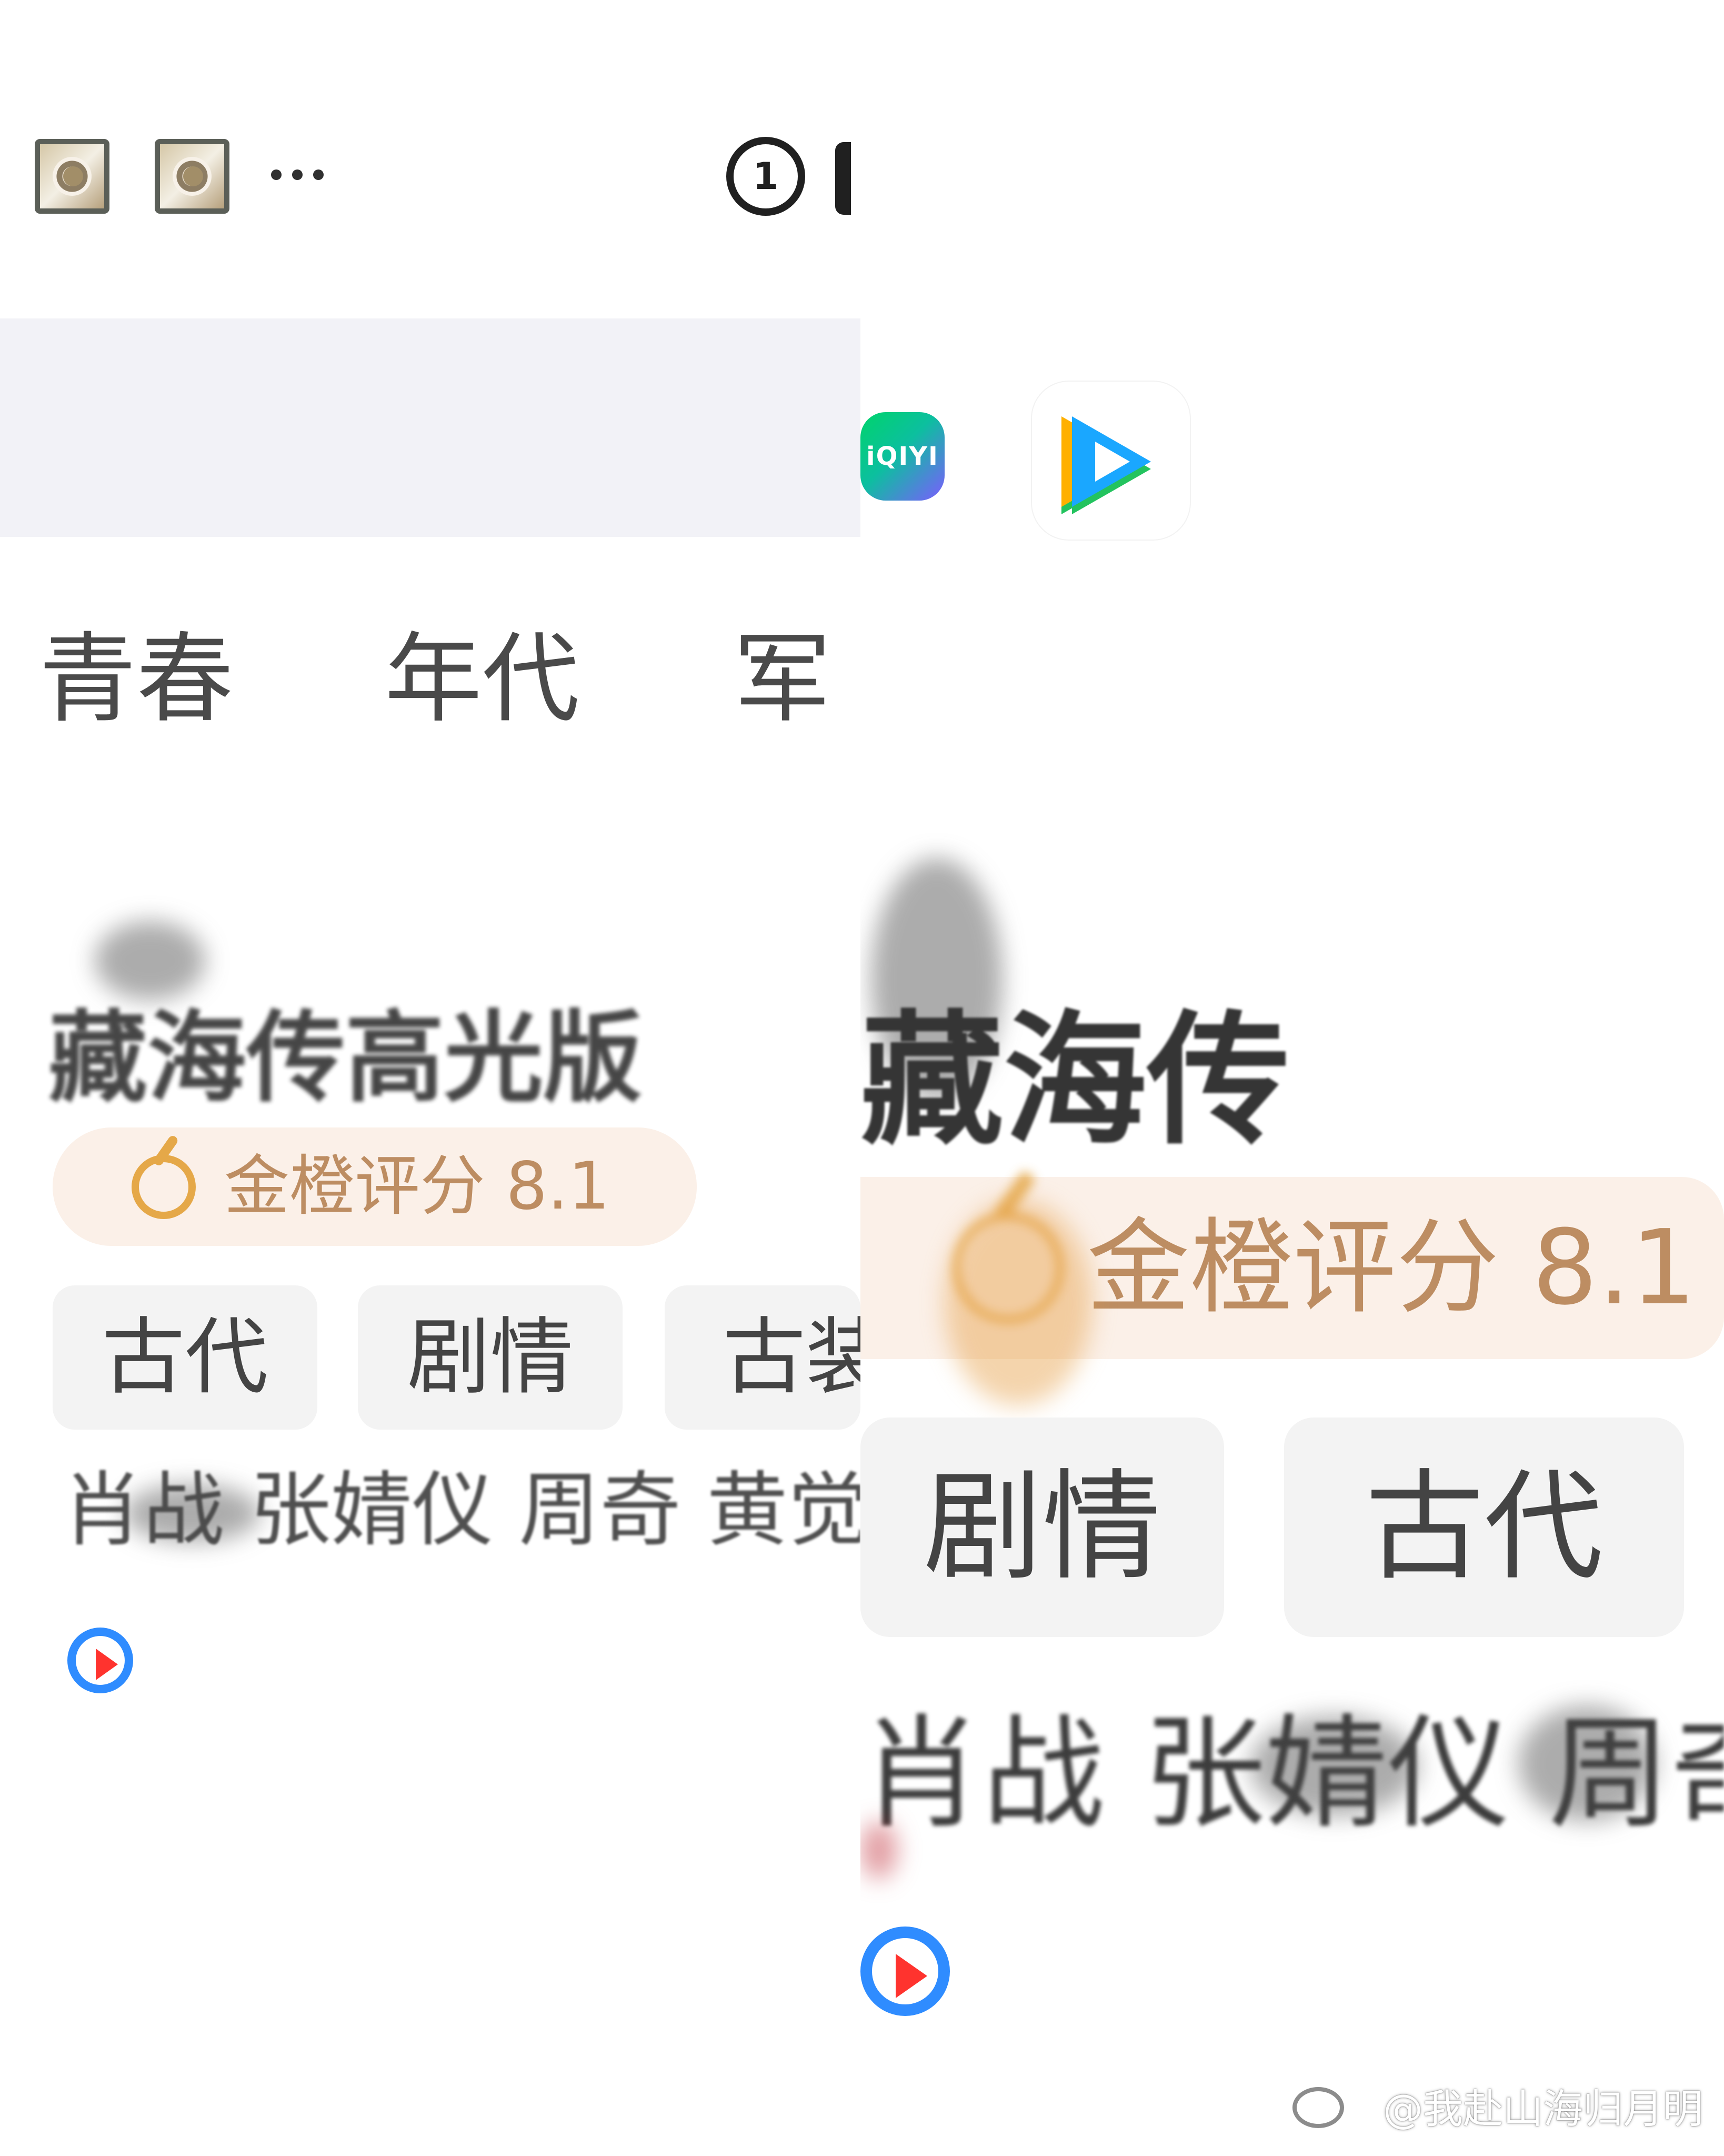 The image size is (1724, 2156). I want to click on cast-list: 肖战 张婧仪 周奇, so click(1292, 1774).